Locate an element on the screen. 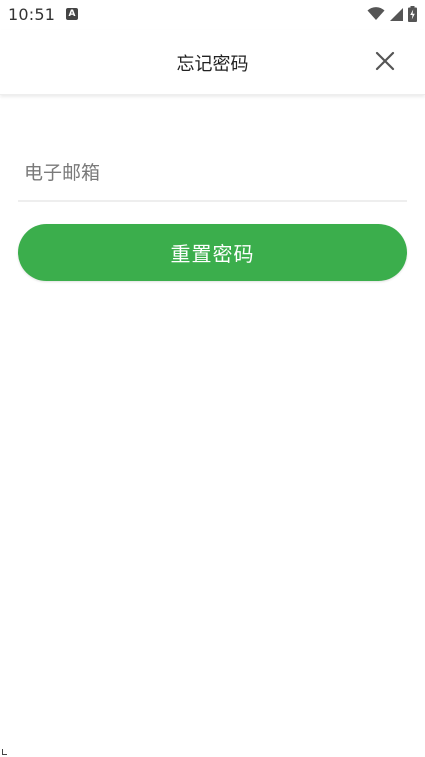  battery-icon is located at coordinates (412, 14).